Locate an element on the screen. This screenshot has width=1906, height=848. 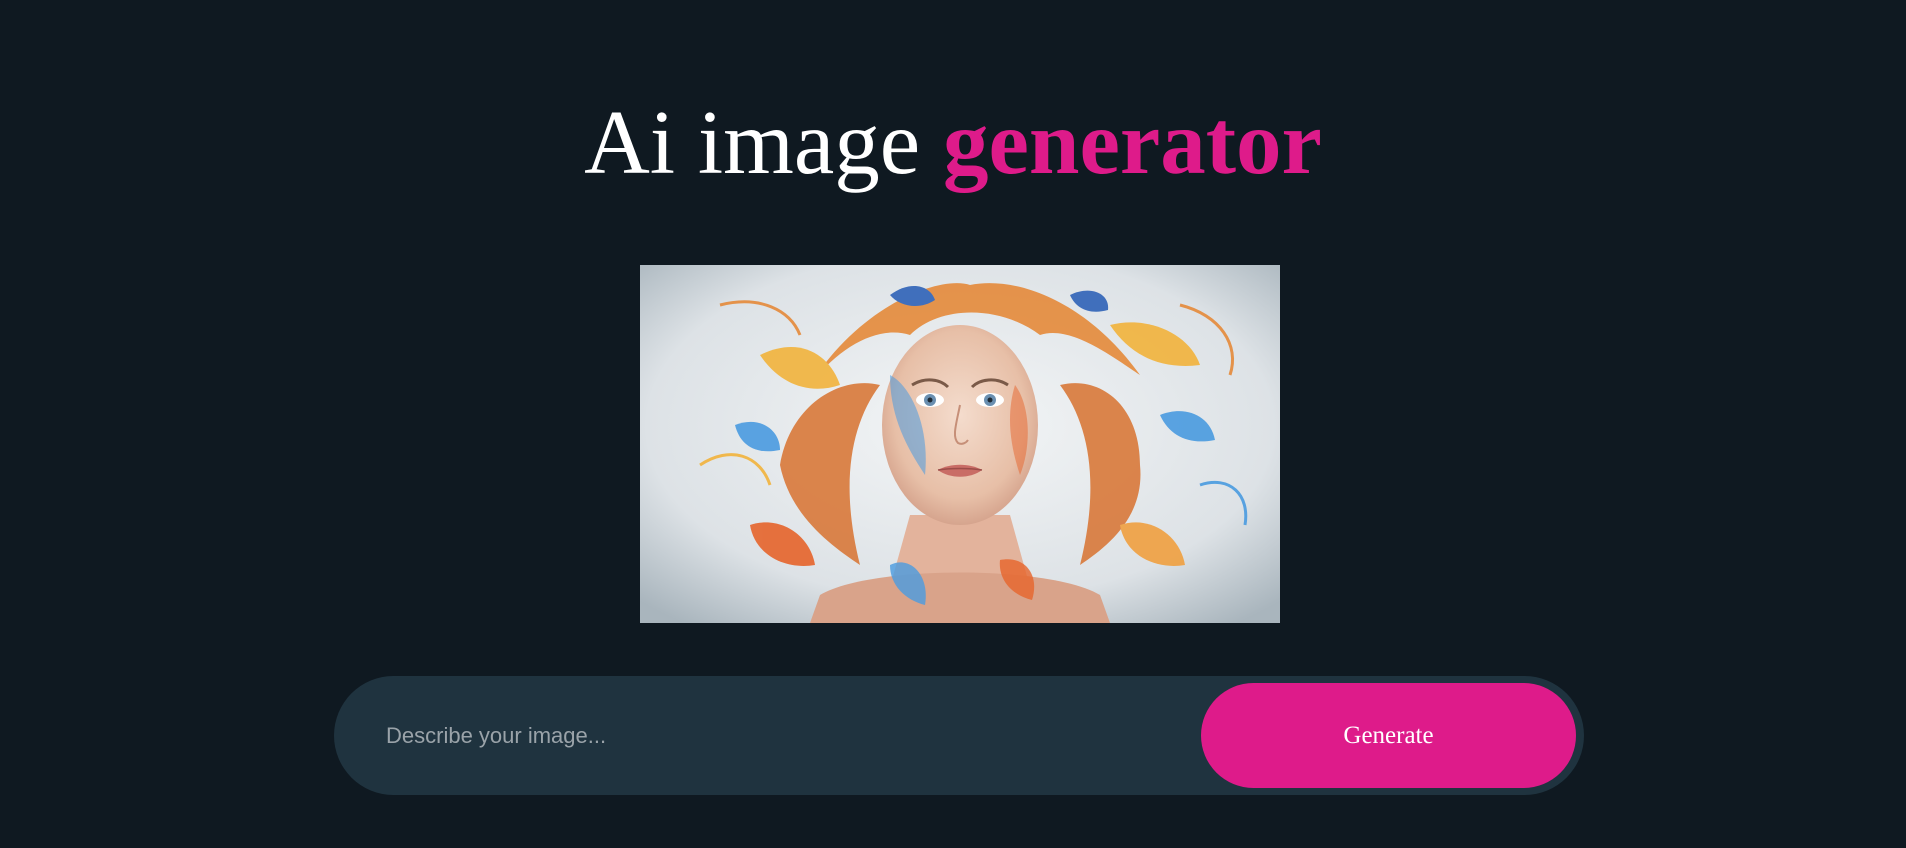
title-text: Ai image is located at coordinates (752, 142).